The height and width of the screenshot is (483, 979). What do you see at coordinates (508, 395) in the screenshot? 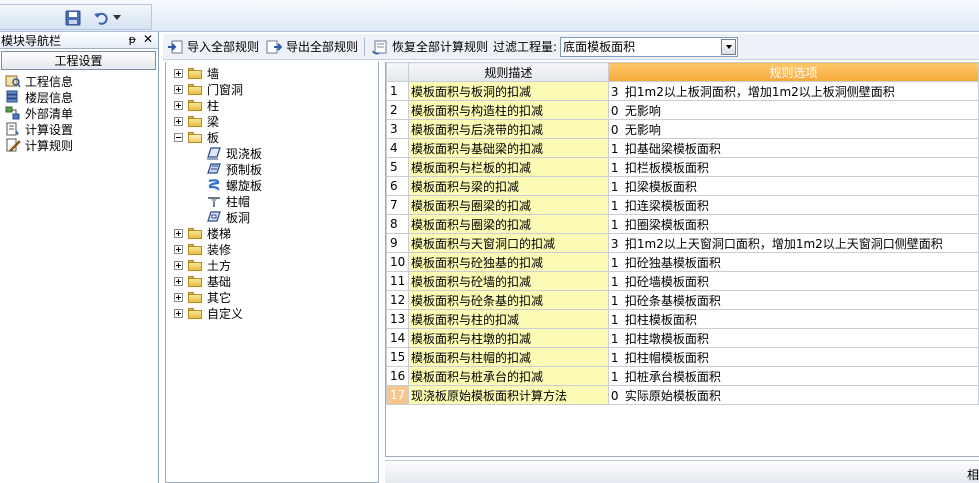
I see `rule-description-cell: 现浇板原始模板面积计算方法` at bounding box center [508, 395].